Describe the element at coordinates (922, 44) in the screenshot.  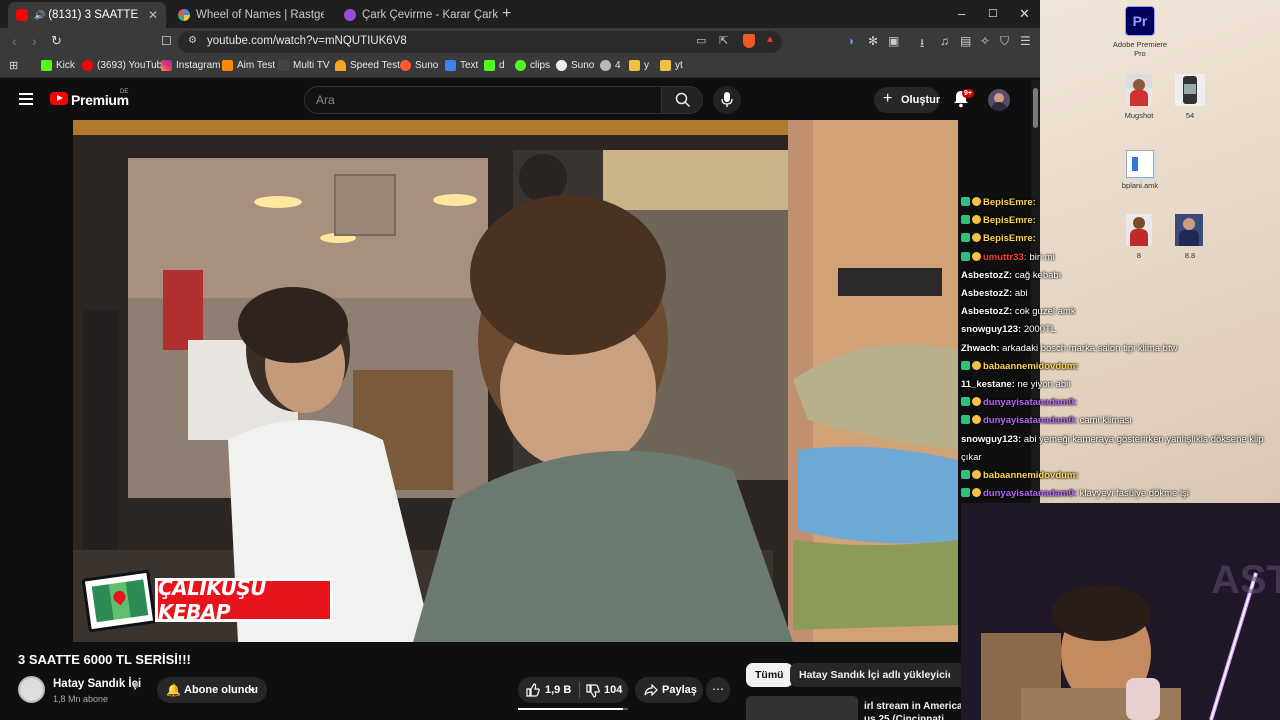
I see `download-icon: ⭳` at that location.